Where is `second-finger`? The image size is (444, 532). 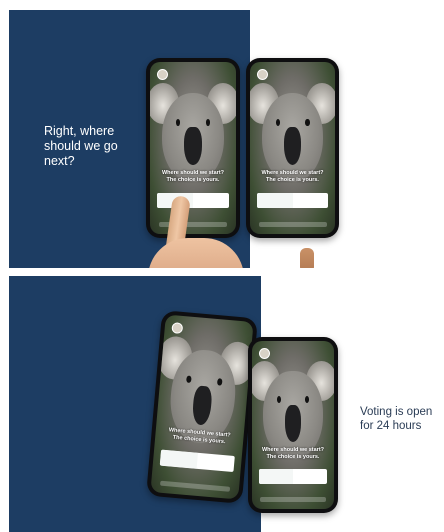
second-finger is located at coordinates (307, 258).